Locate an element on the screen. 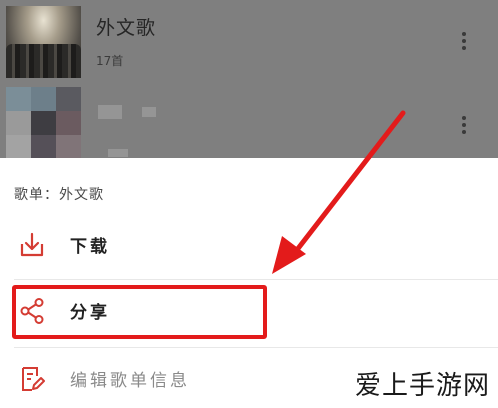 This screenshot has height=408, width=498. playlist-title: 外文歌 is located at coordinates (126, 28).